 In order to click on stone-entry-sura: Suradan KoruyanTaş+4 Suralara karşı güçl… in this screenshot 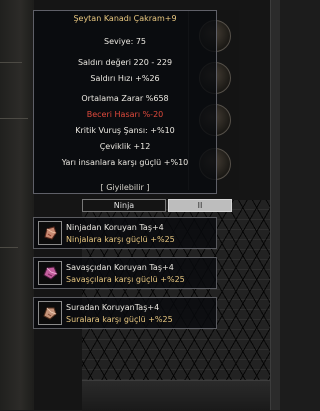, I will do `click(125, 313)`.